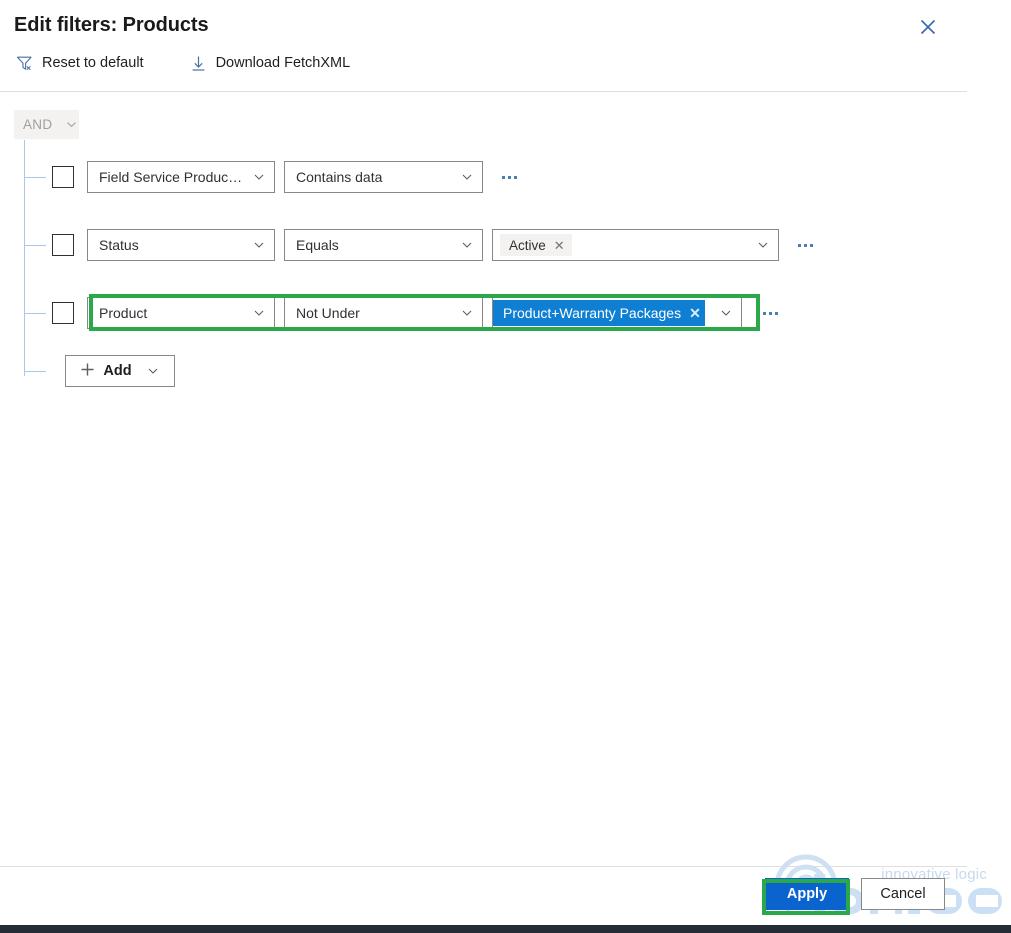 Image resolution: width=1011 pixels, height=933 pixels. Describe the element at coordinates (24, 63) in the screenshot. I see `filter-clear-icon` at that location.